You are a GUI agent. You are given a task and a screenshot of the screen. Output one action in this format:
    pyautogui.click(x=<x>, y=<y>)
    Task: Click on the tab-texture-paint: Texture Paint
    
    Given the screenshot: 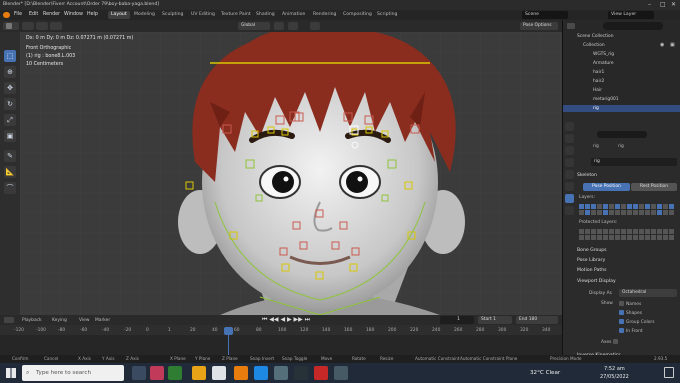 What is the action you would take?
    pyautogui.click(x=236, y=15)
    